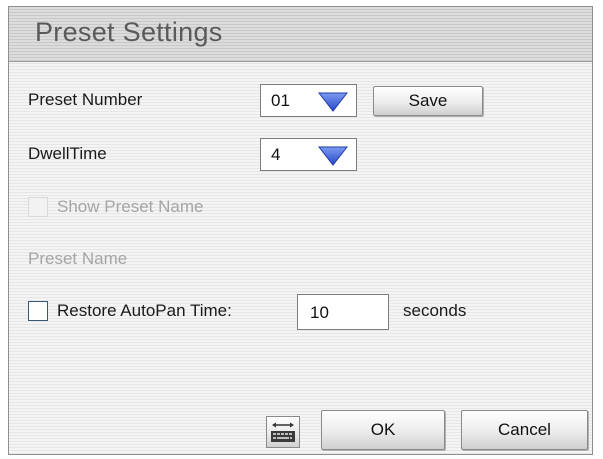 The height and width of the screenshot is (459, 603). Describe the element at coordinates (308, 100) in the screenshot. I see `preset-number-select: 01` at that location.